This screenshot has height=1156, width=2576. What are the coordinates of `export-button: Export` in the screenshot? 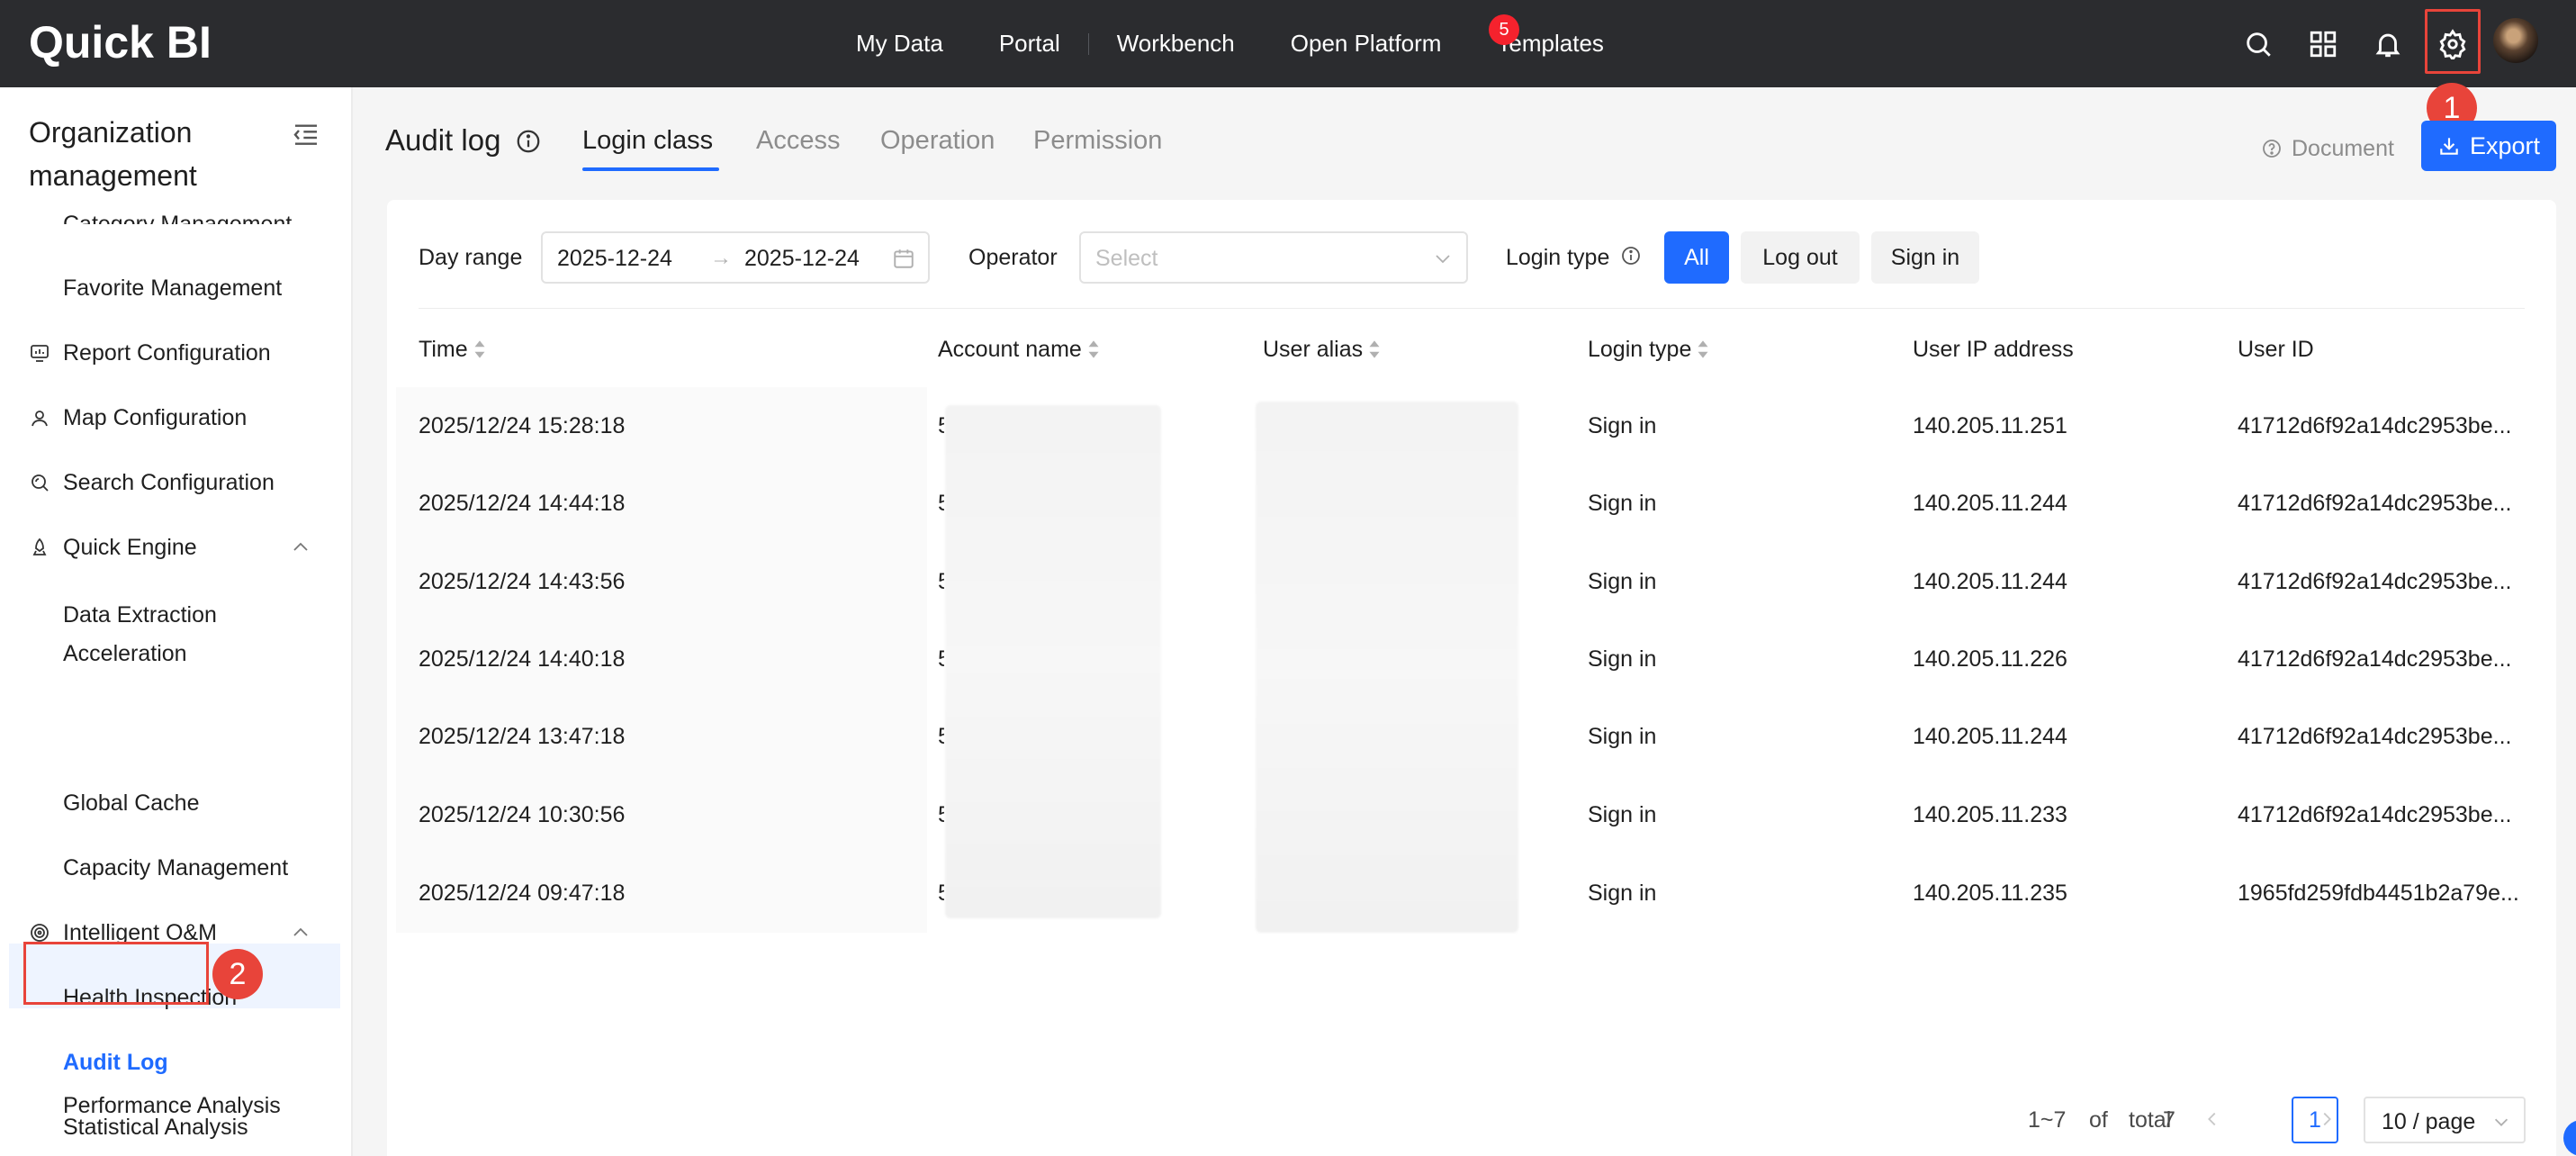 It's located at (2488, 146).